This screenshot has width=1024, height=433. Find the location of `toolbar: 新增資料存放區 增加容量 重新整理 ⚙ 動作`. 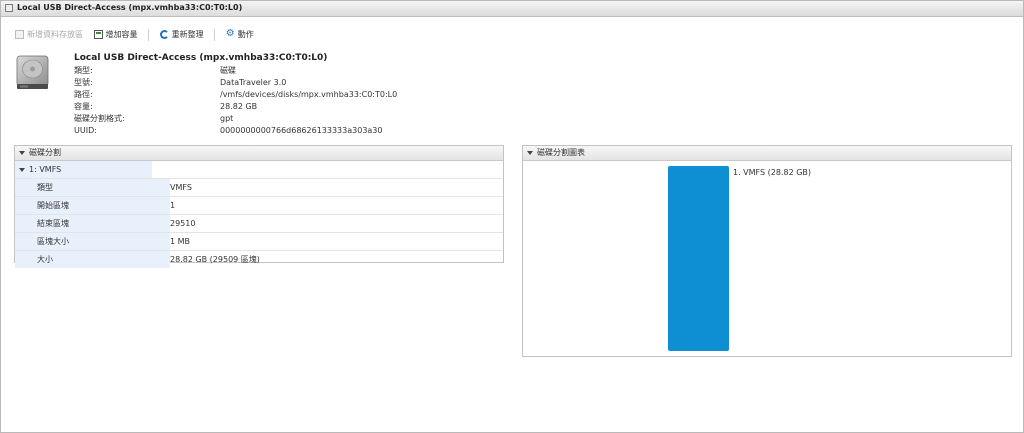

toolbar: 新增資料存放區 增加容量 重新整理 ⚙ 動作 is located at coordinates (138, 35).